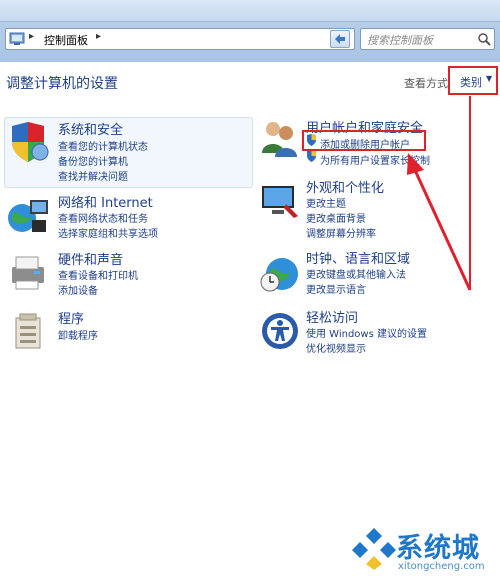  Describe the element at coordinates (78, 289) in the screenshot. I see `link-add-device: 添加设备` at that location.